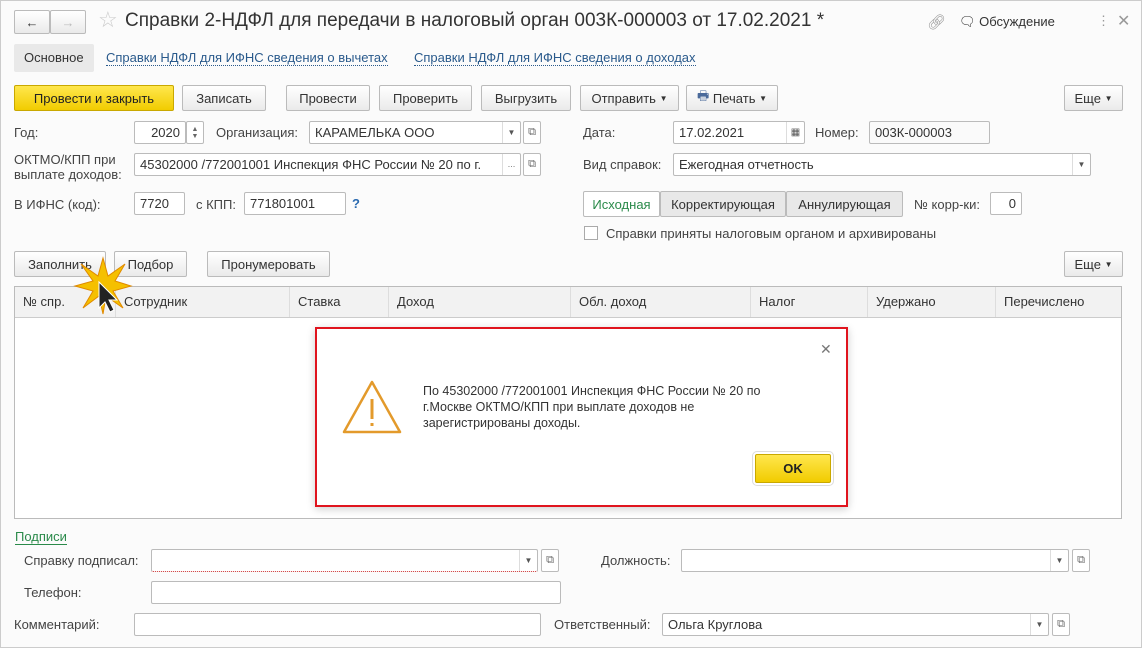 The image size is (1142, 648). I want to click on signed-input: ▼, so click(344, 560).